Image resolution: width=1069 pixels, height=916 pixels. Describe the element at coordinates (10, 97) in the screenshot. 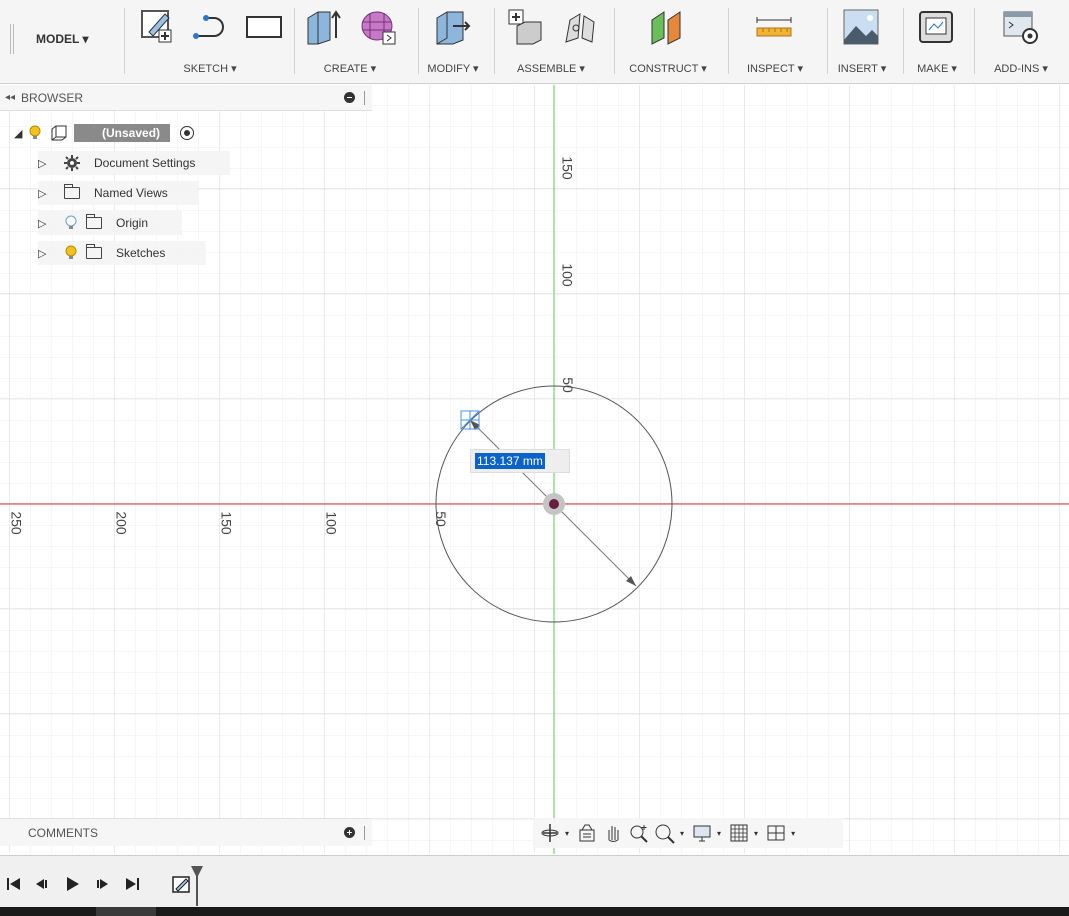

I see `collapse-icon: ◂◂` at that location.